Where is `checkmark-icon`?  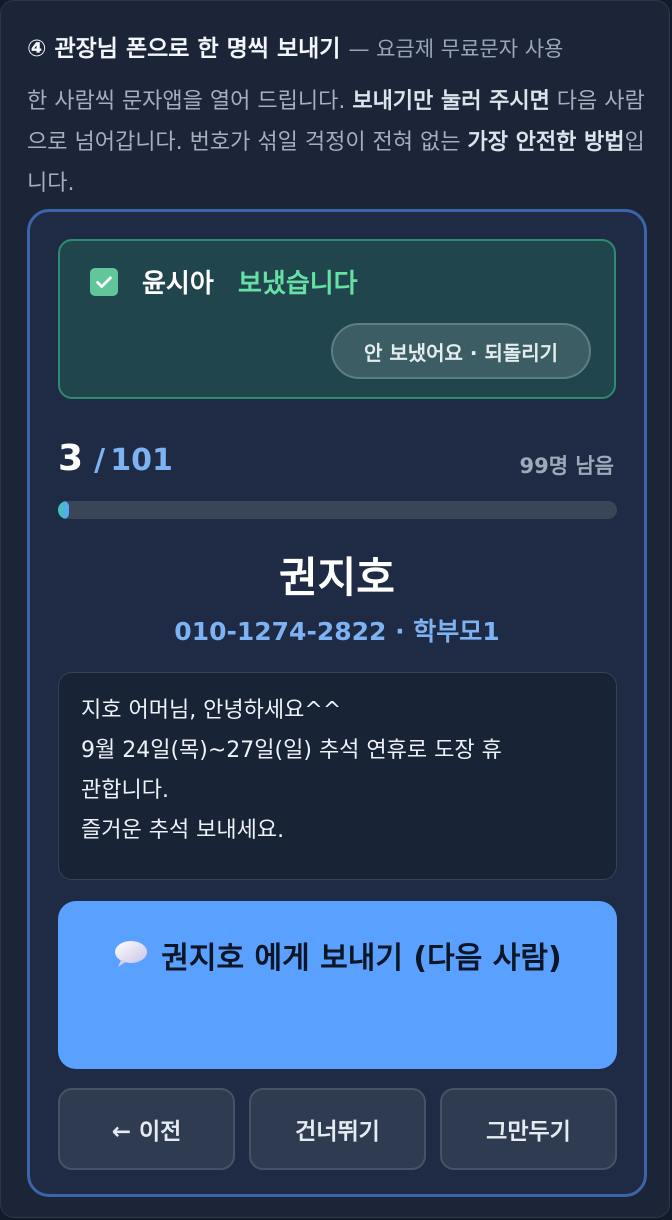
checkmark-icon is located at coordinates (104, 282).